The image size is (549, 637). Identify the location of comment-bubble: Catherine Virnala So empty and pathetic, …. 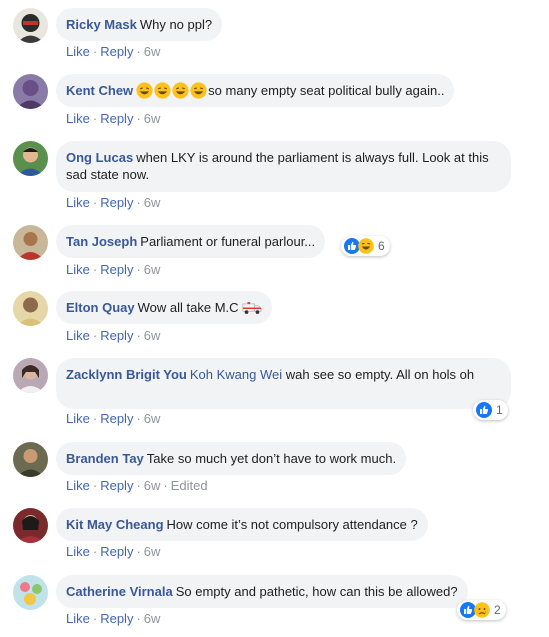
(262, 591).